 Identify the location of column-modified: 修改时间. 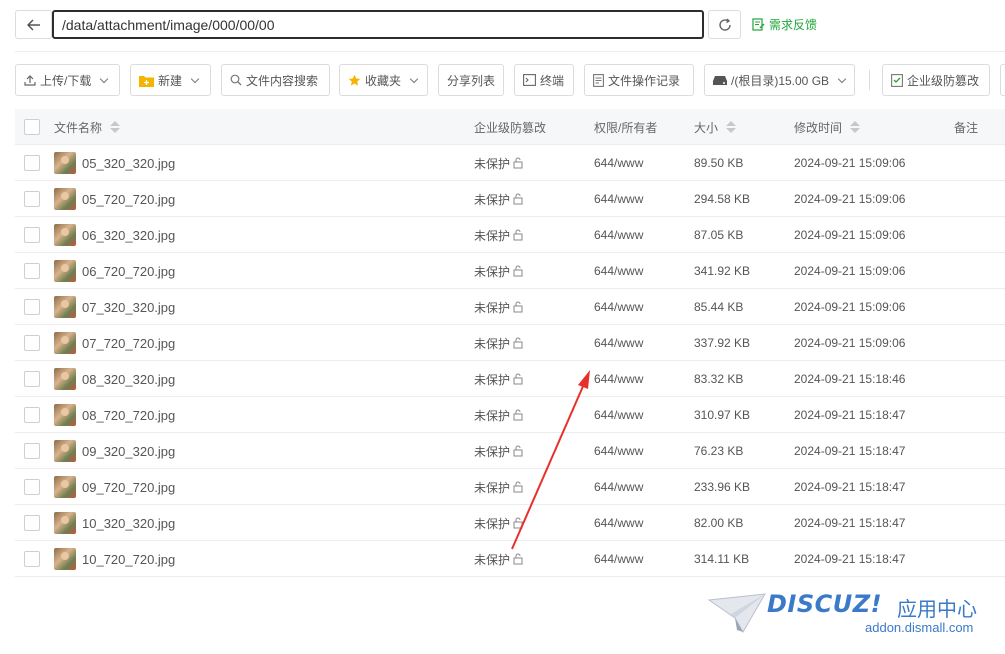
(827, 127).